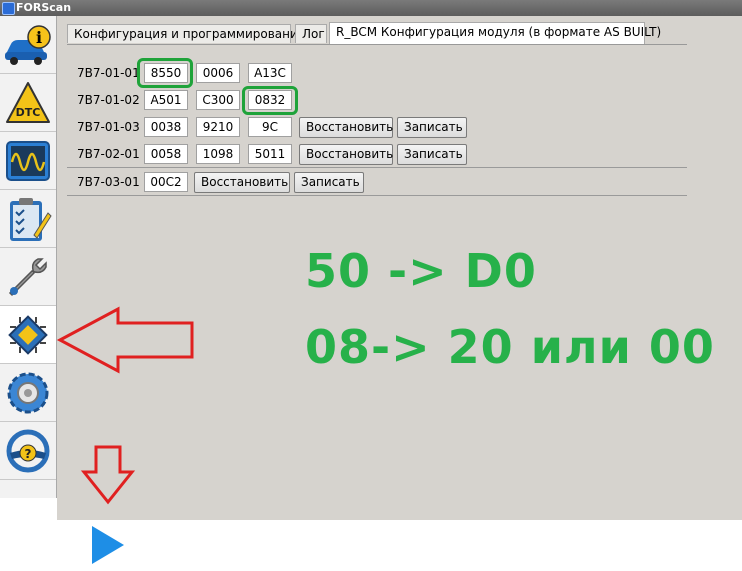 The image size is (742, 571). Describe the element at coordinates (28, 112) in the screenshot. I see `svg-text: DTC` at that location.